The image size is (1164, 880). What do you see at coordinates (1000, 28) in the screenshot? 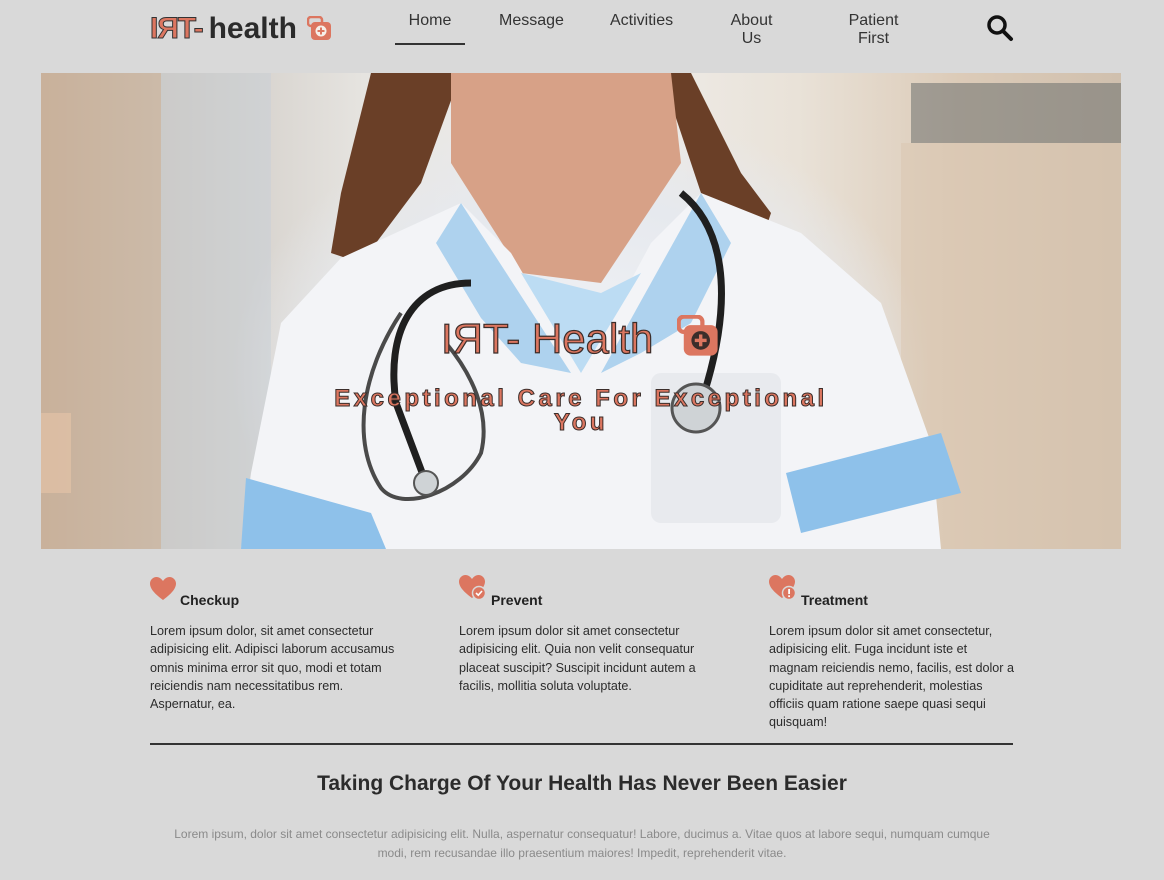
I see `search-icon` at bounding box center [1000, 28].